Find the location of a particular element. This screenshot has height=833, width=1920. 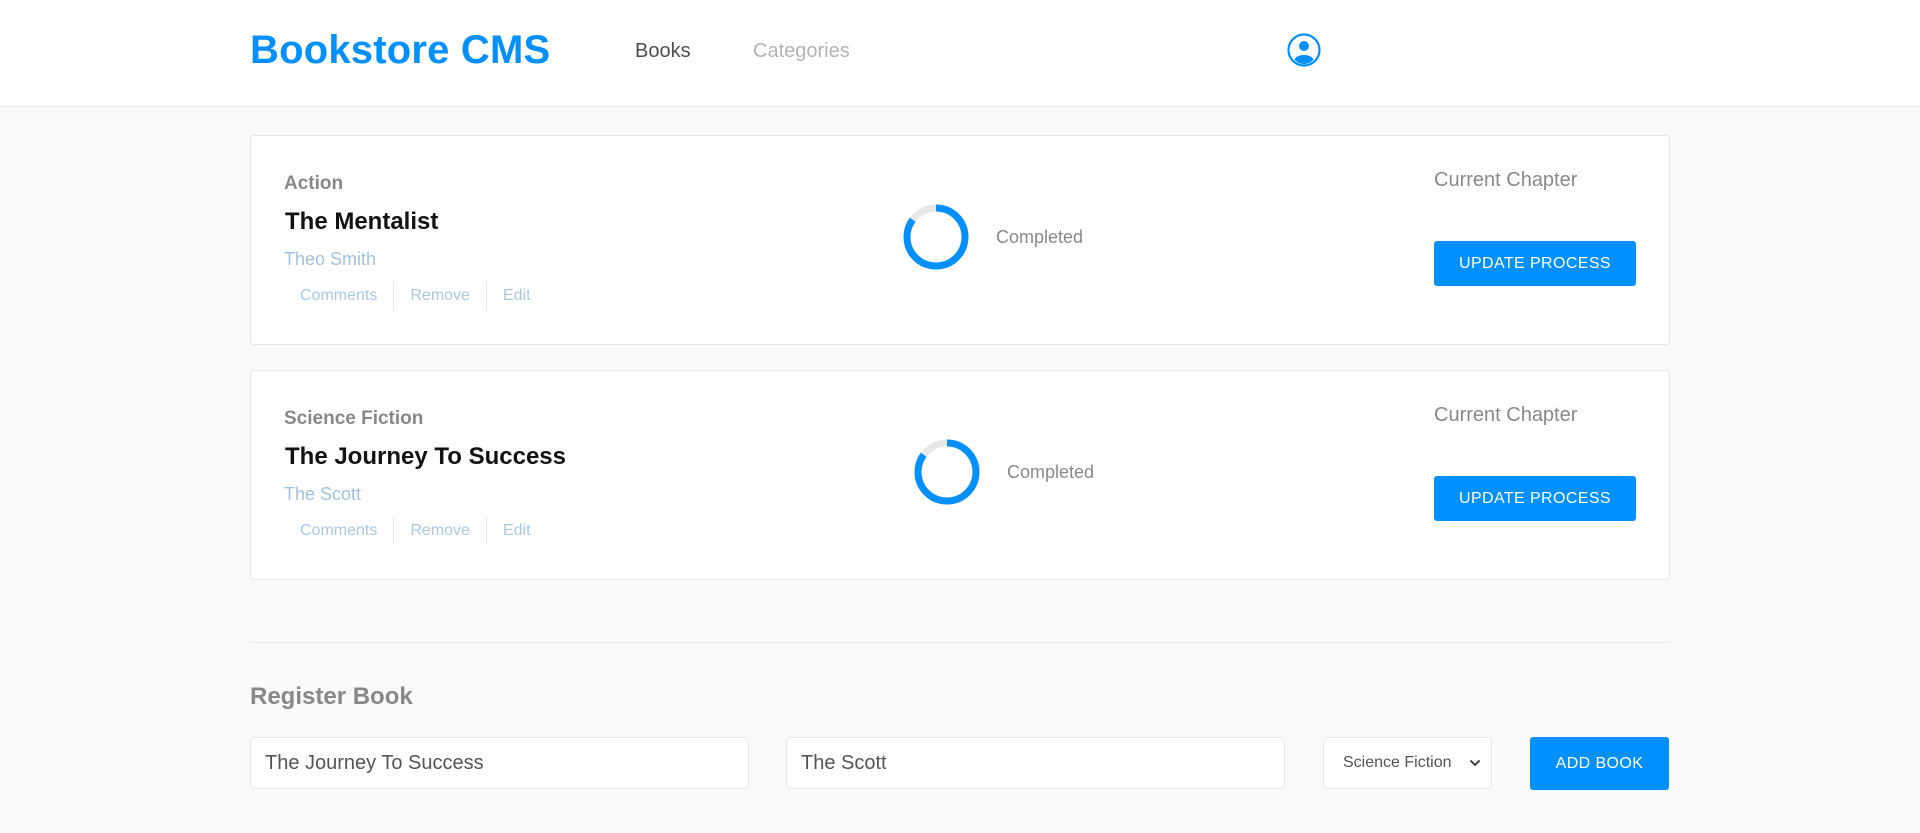

add-book-button: ADD BOOK is located at coordinates (1599, 763).